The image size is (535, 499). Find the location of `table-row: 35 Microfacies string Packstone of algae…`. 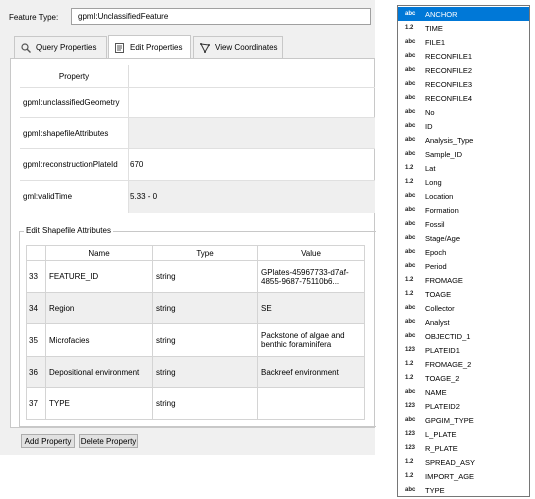

table-row: 35 Microfacies string Packstone of algae… is located at coordinates (195, 340).